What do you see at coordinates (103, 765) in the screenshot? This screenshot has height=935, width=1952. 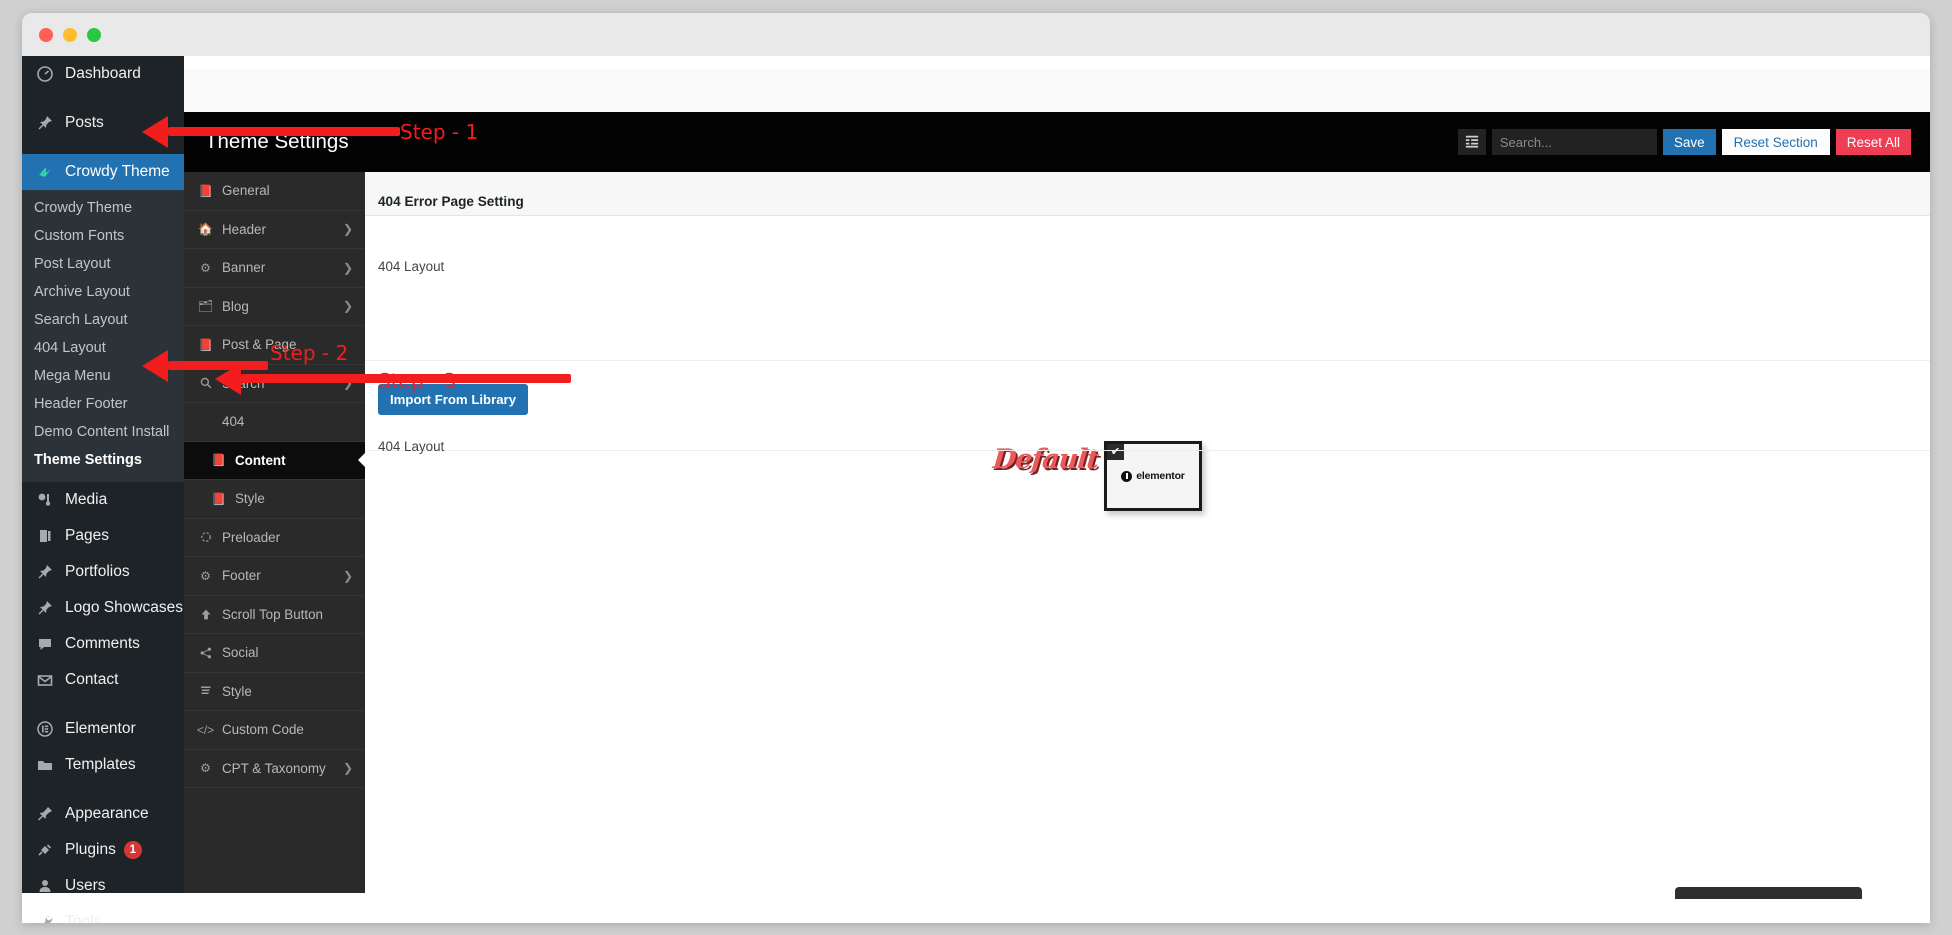 I see `sidebar-item-templates: Templates` at bounding box center [103, 765].